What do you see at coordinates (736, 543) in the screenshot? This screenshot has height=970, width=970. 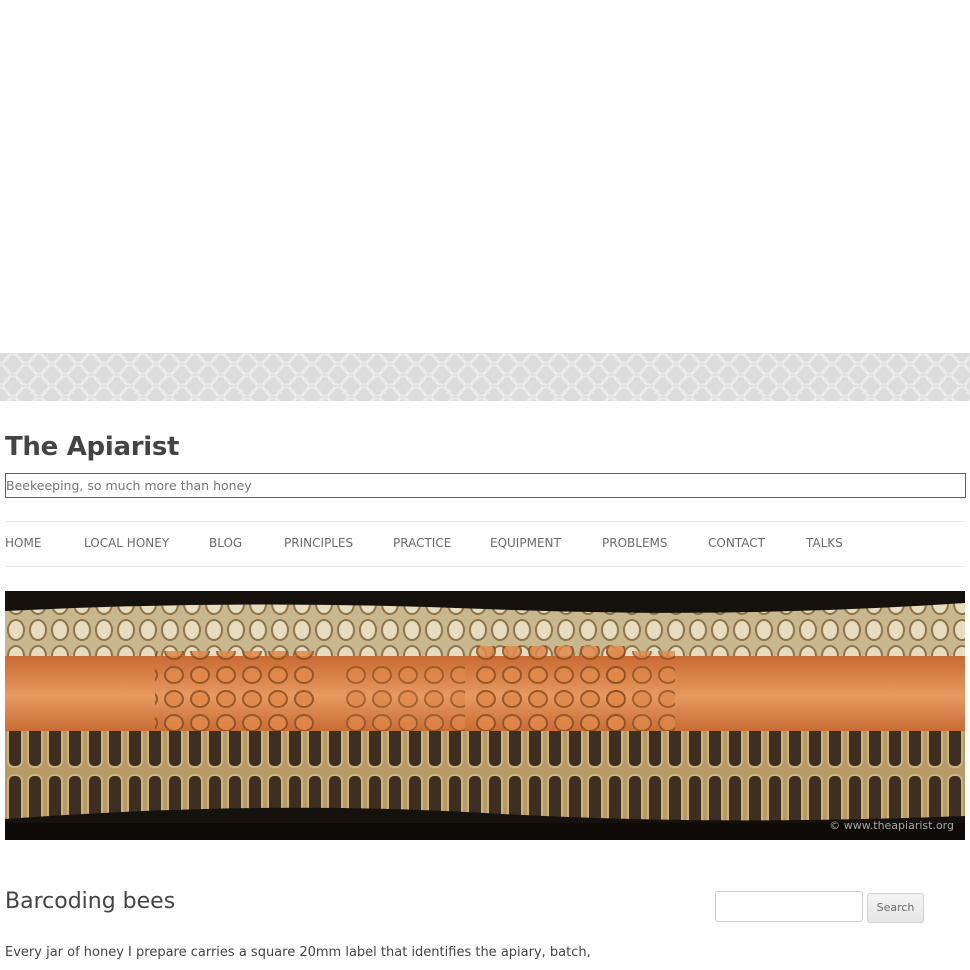 I see `nav-item-contact: CONTACT` at bounding box center [736, 543].